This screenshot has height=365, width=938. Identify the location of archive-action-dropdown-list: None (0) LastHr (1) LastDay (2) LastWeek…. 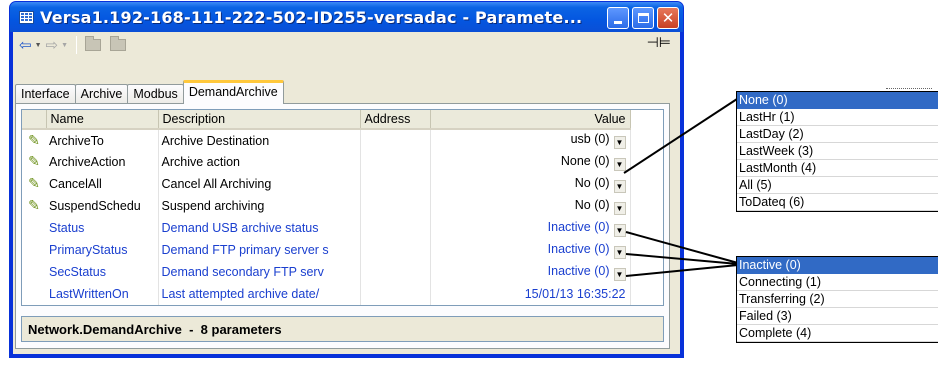
(837, 151).